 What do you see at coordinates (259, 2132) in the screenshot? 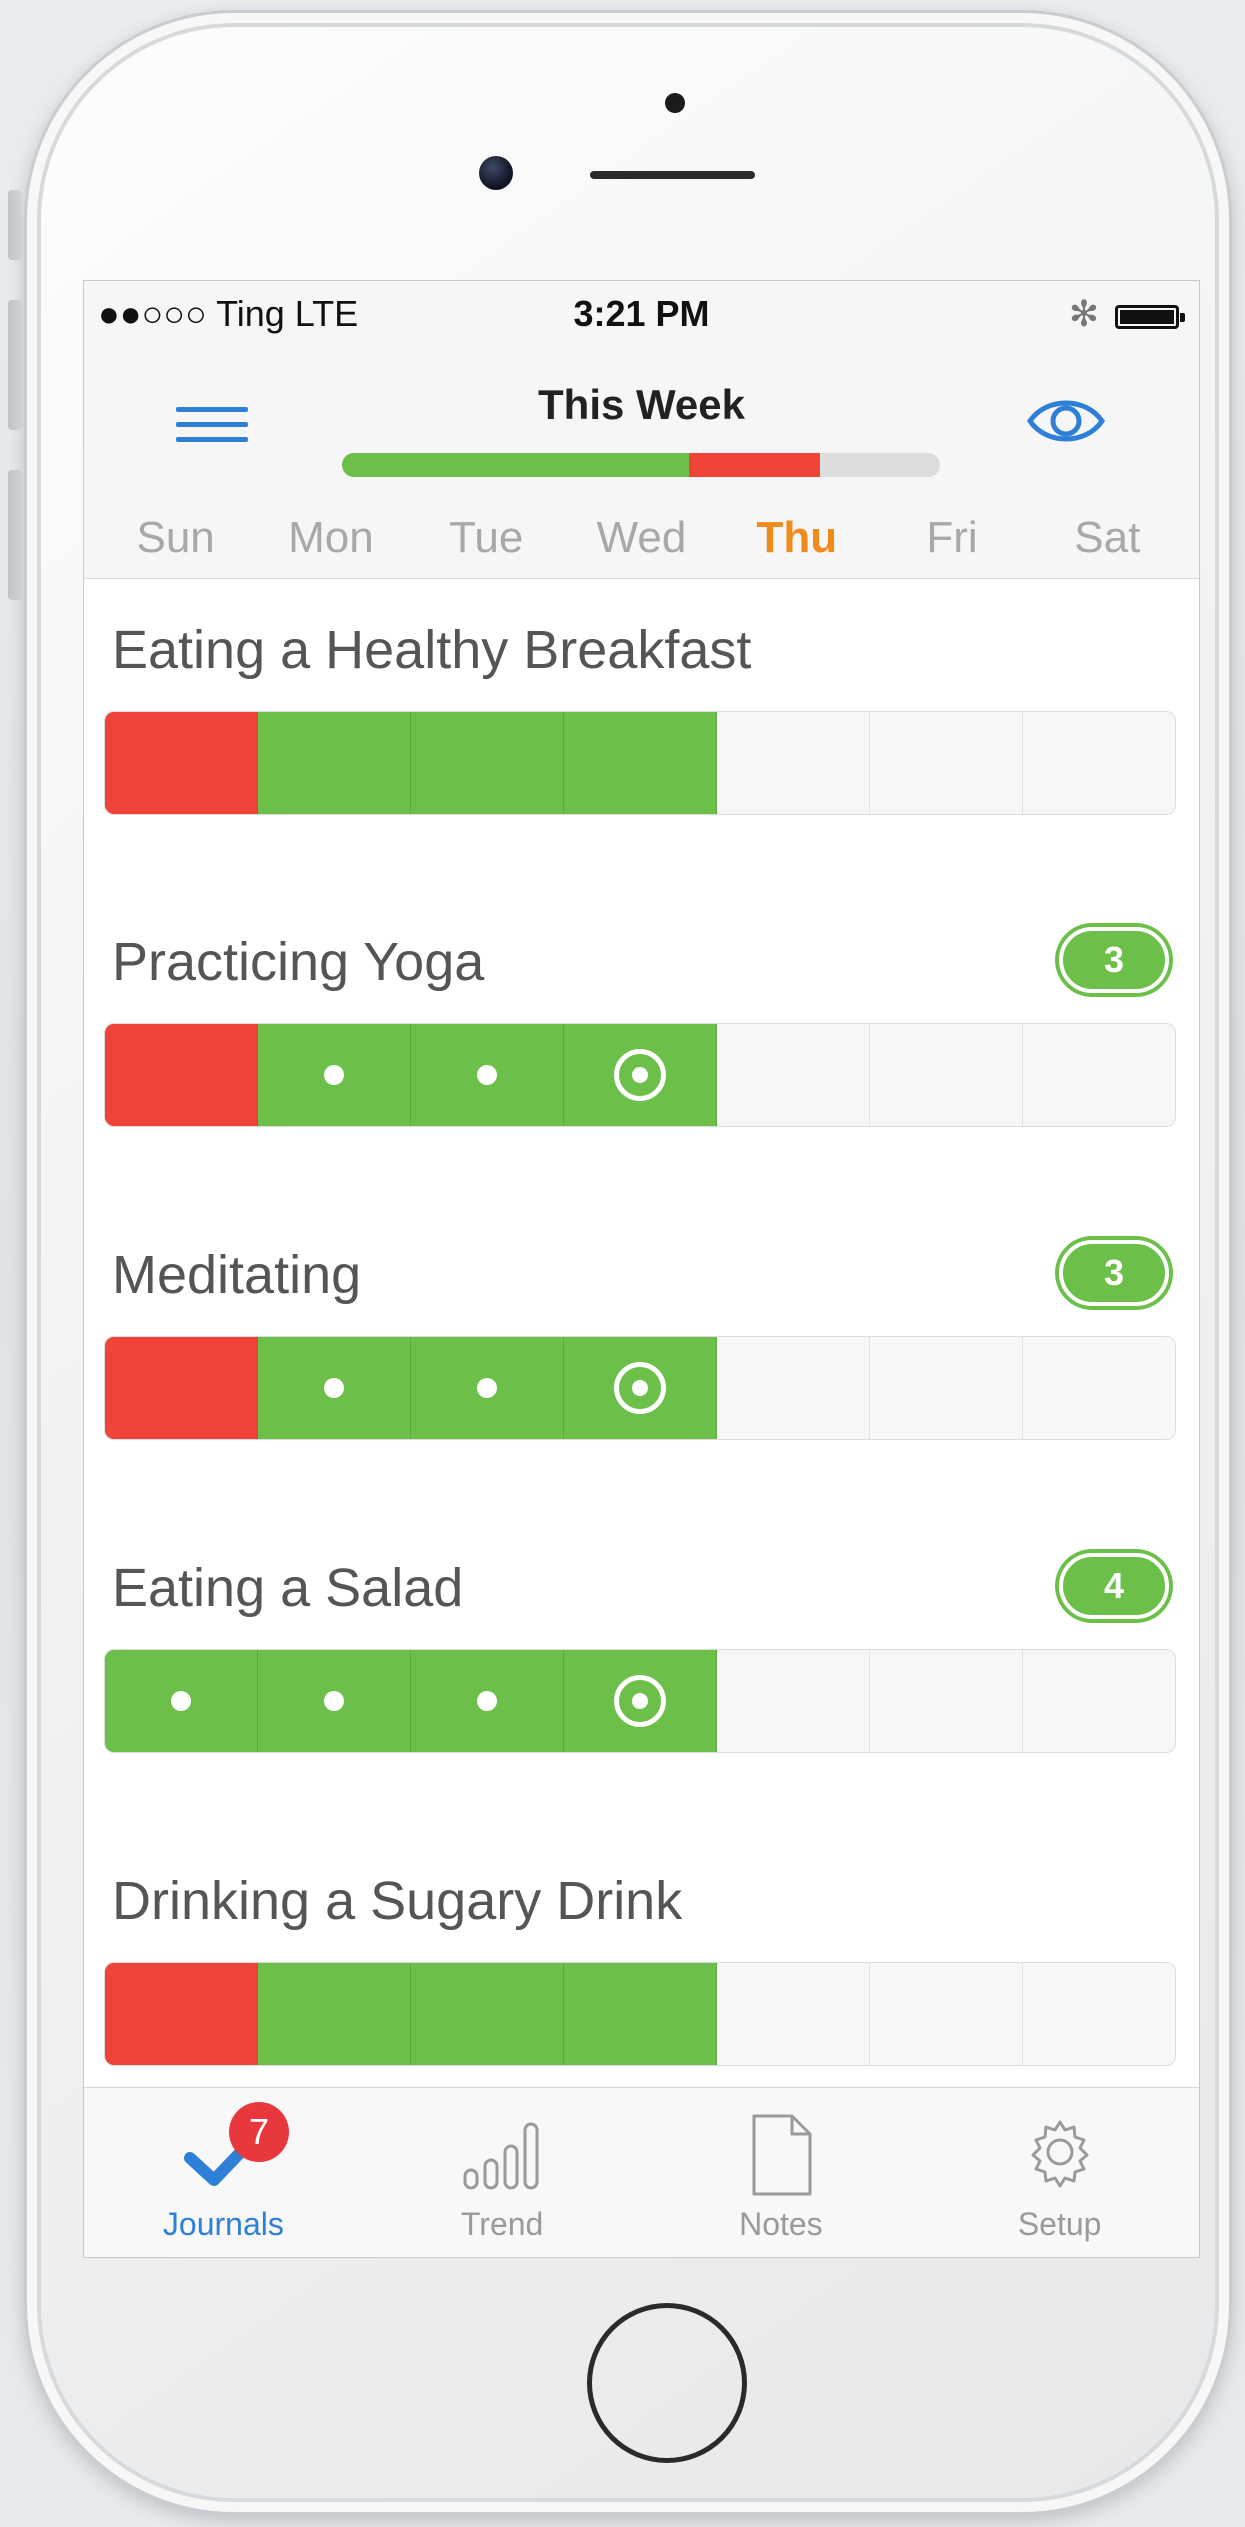
I see `notification-badge: 7` at bounding box center [259, 2132].